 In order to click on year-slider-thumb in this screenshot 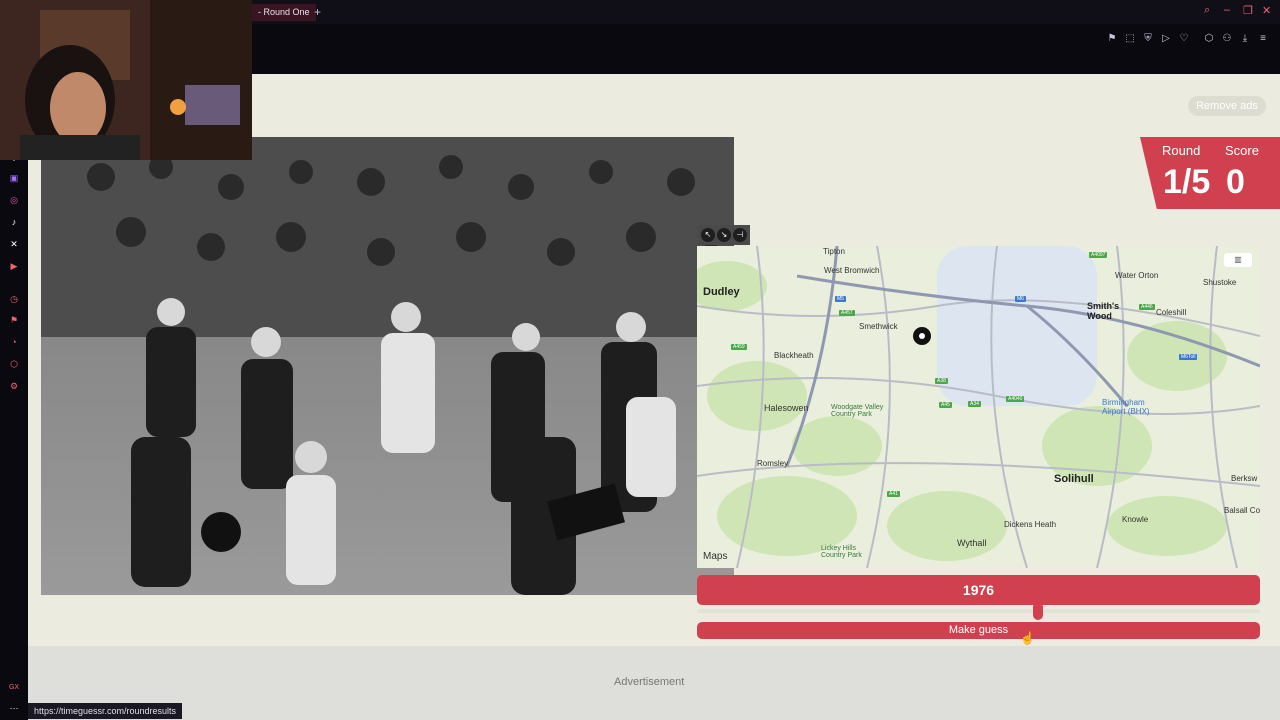, I will do `click(1038, 611)`.